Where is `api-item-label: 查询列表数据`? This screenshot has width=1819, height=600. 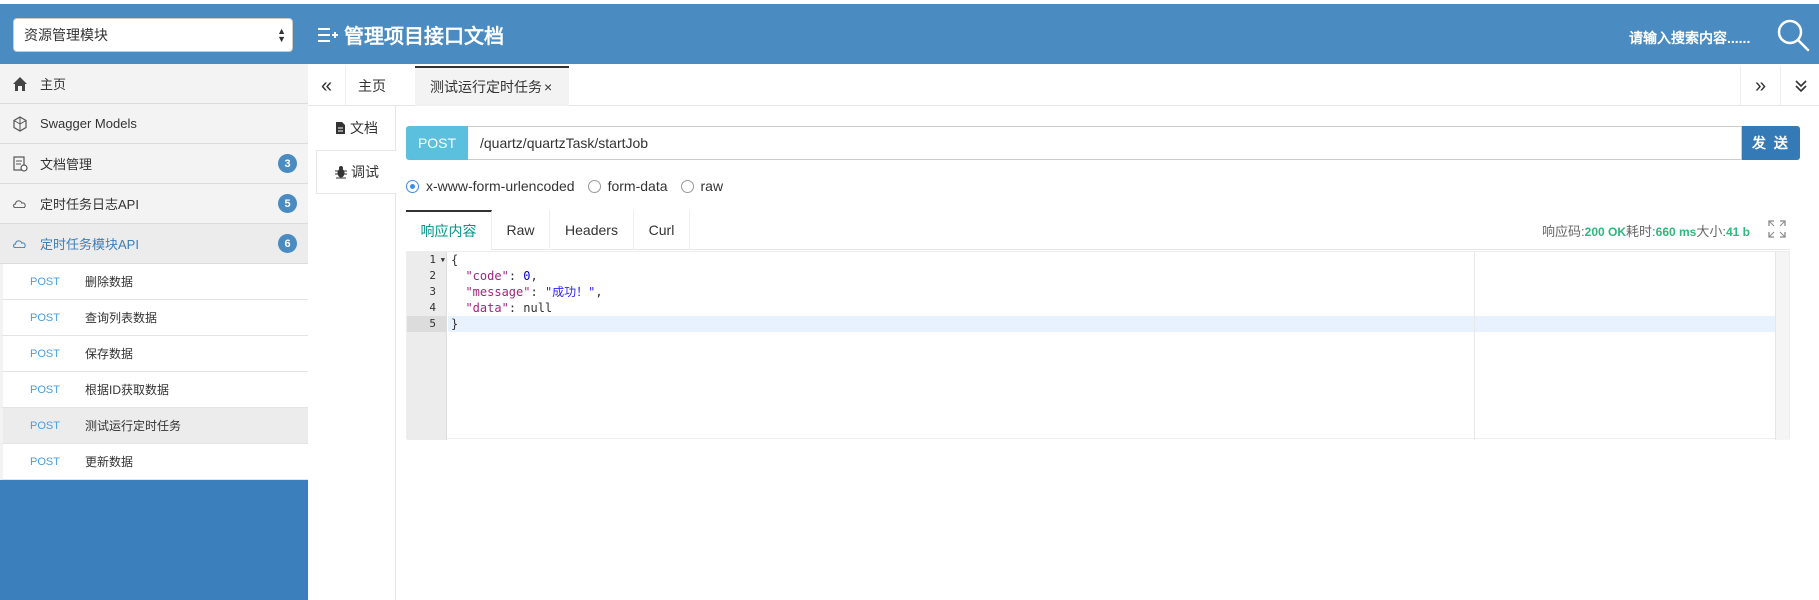 api-item-label: 查询列表数据 is located at coordinates (121, 318).